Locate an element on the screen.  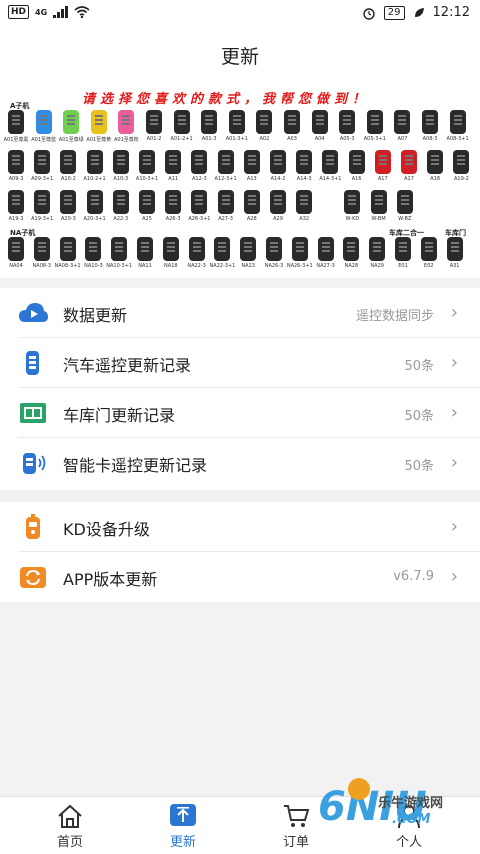
remote-key-label: A31 is located at coordinates (454, 266).